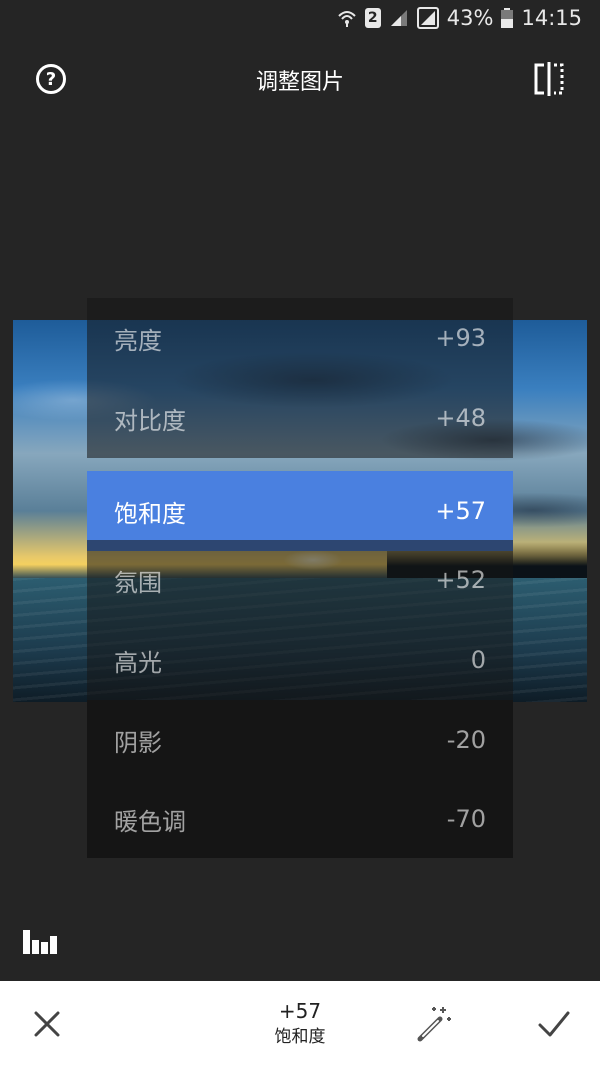  I want to click on menu-item-value: -70, so click(466, 819).